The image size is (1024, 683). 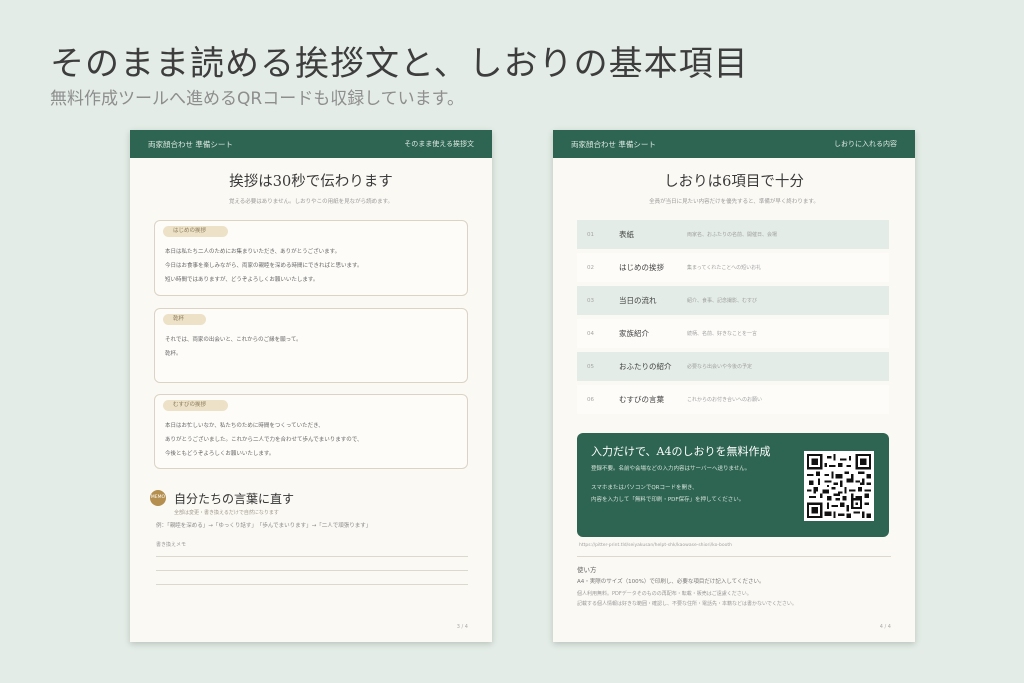 What do you see at coordinates (668, 500) in the screenshot?
I see `cta-text: 内容を入力して「無料で印刷・PDF保存」を押してください。` at bounding box center [668, 500].